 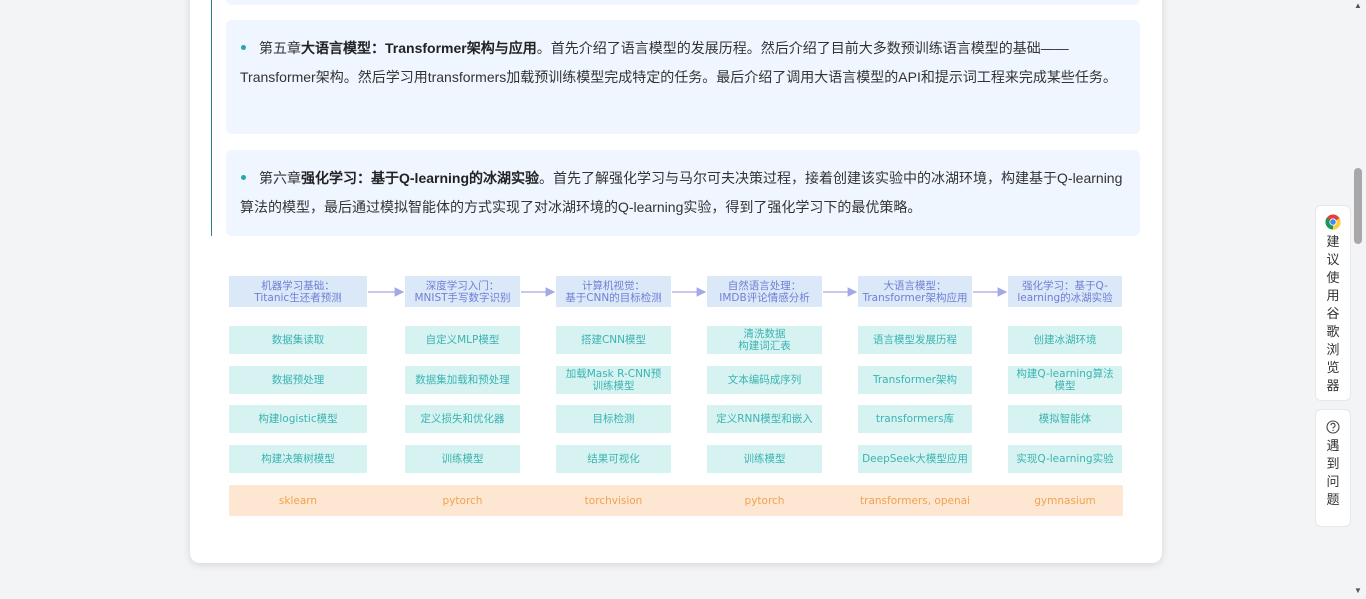 I want to click on scroll-up-arrow: ▲, so click(x=1358, y=6).